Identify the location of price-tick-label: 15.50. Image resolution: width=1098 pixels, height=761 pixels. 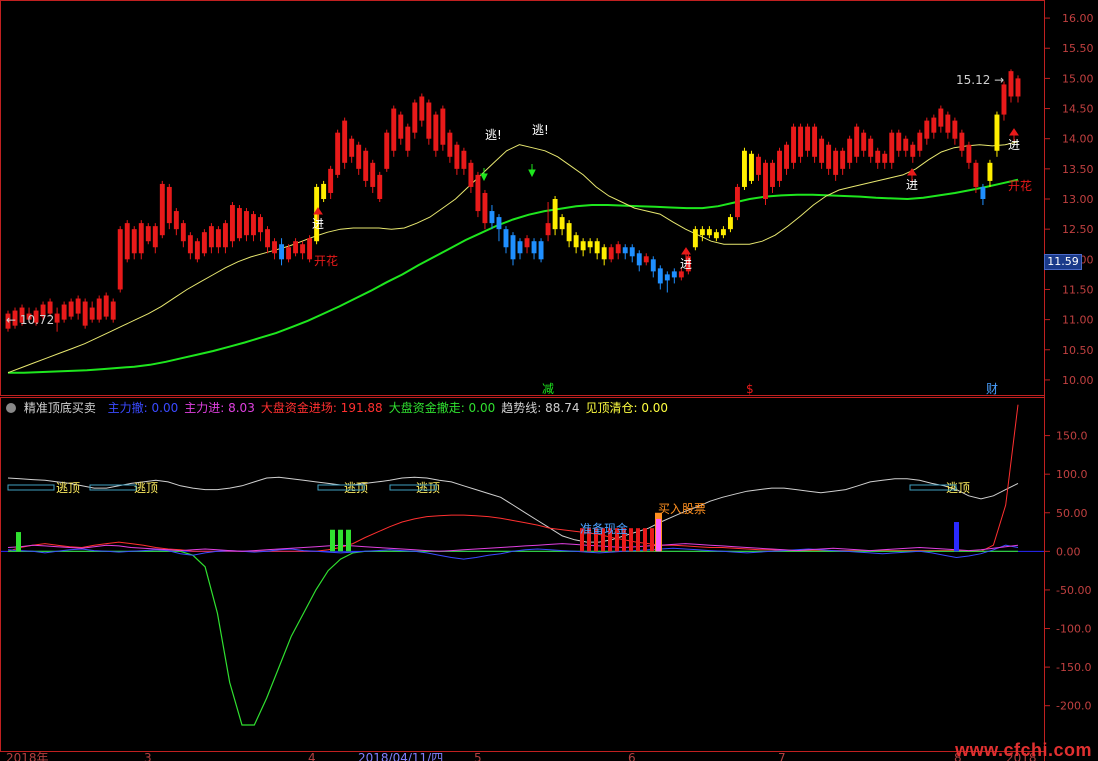
(1078, 48).